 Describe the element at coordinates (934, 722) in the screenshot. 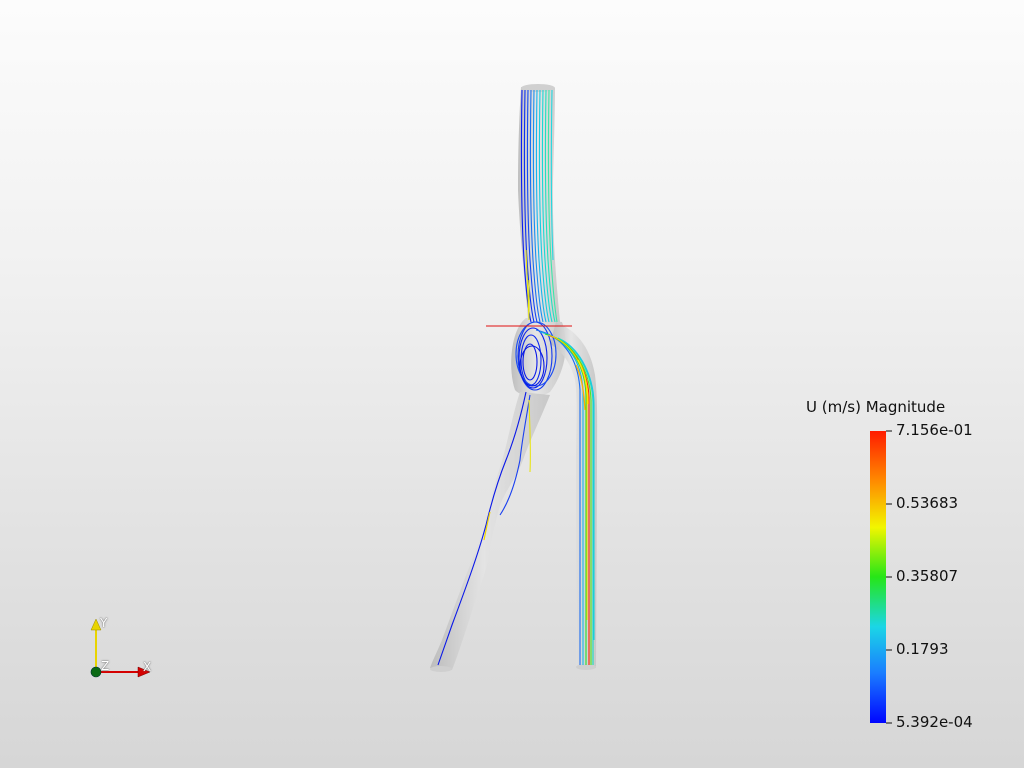

I see `colorbar-min-label: 5.392e-04` at that location.